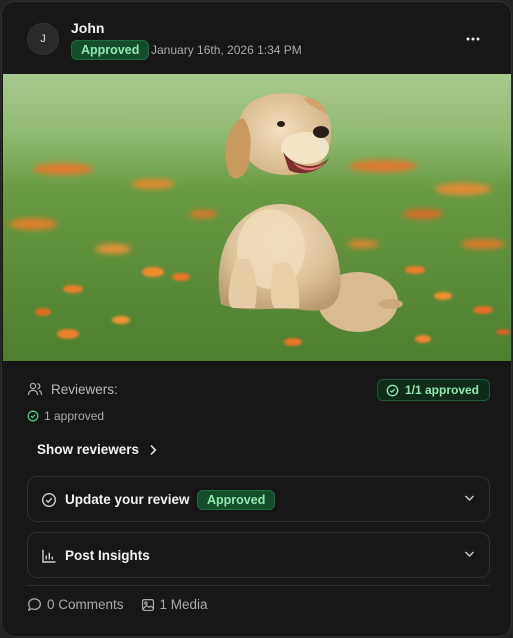  Describe the element at coordinates (236, 500) in the screenshot. I see `review-status-badge: Approved` at that location.